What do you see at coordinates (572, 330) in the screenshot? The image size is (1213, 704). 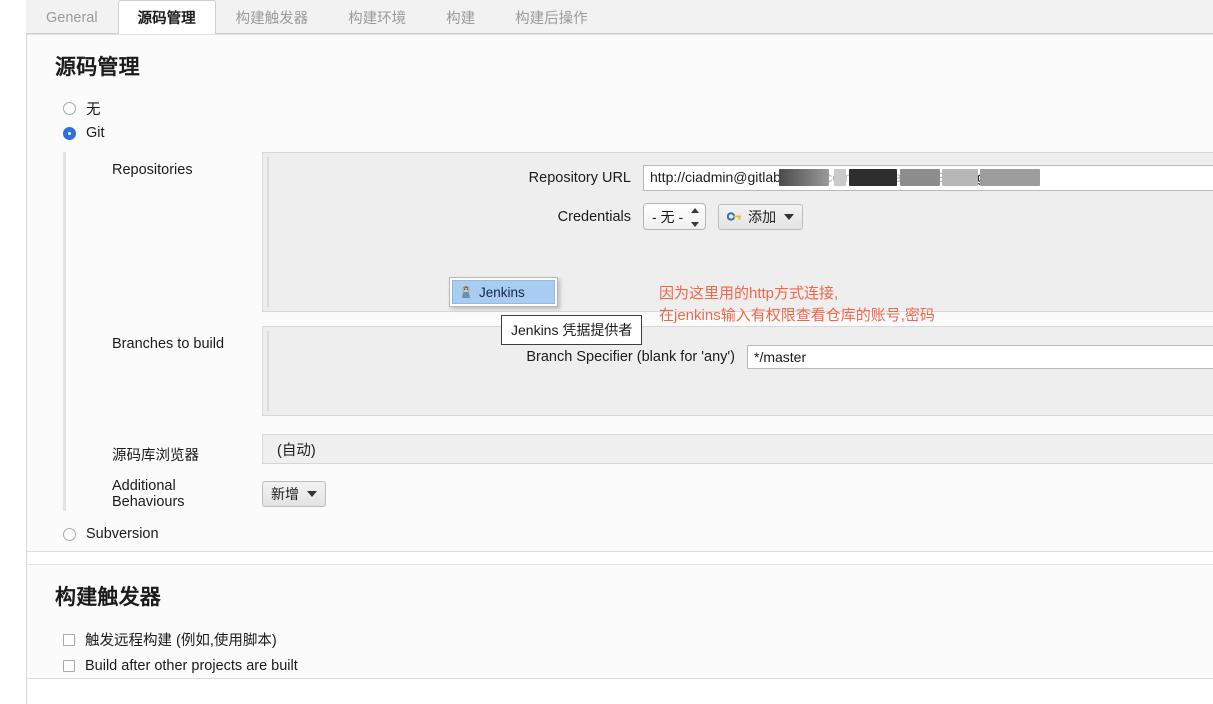 I see `credentials-provider-tooltip: Jenkins 凭据提供者` at bounding box center [572, 330].